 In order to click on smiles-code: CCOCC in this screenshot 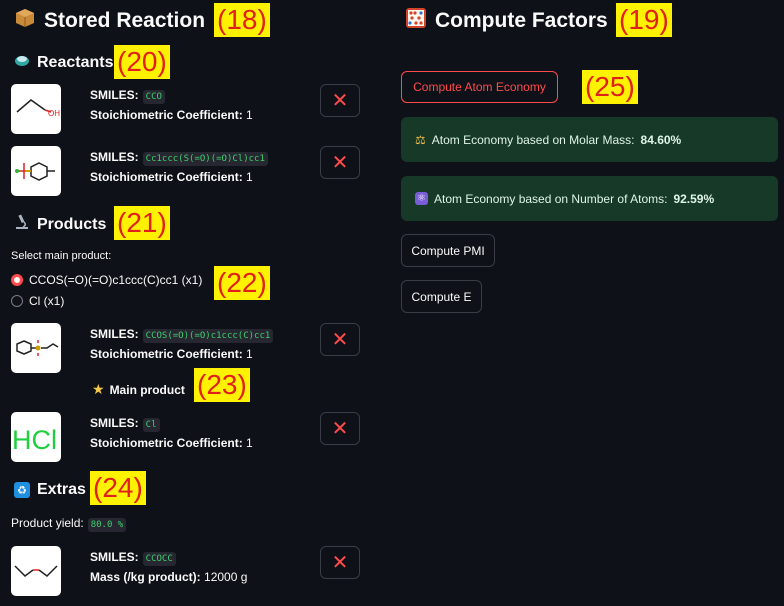, I will do `click(159, 559)`.